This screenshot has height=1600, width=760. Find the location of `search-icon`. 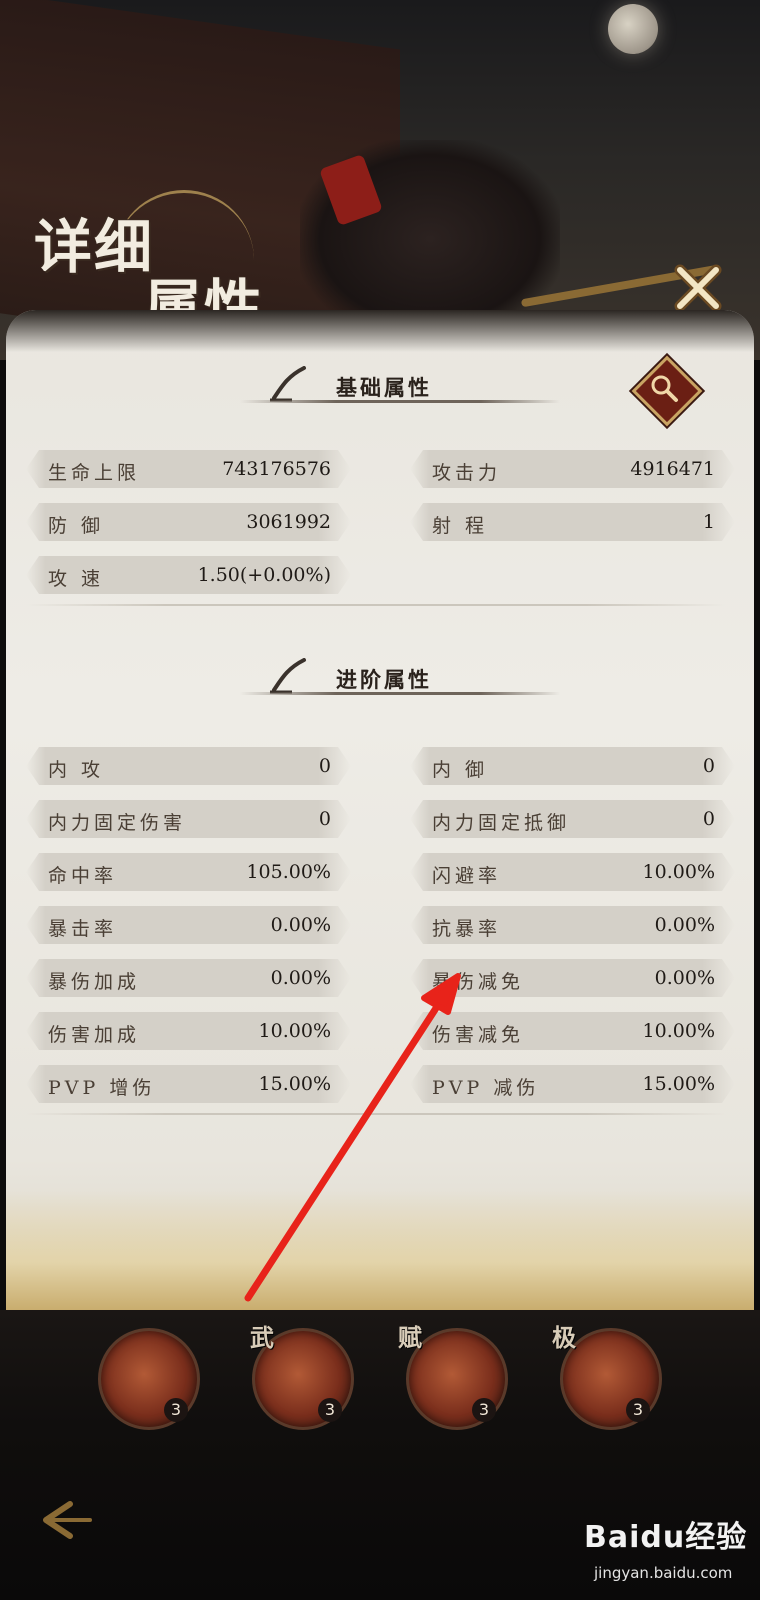

search-icon is located at coordinates (664, 388).